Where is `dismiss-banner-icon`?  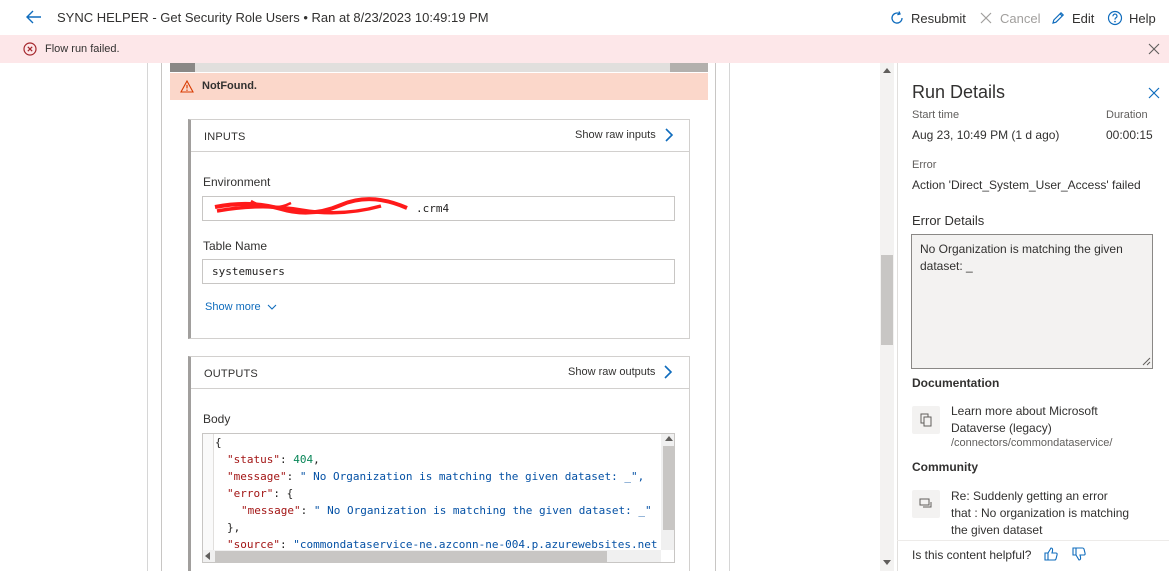 dismiss-banner-icon is located at coordinates (1154, 49).